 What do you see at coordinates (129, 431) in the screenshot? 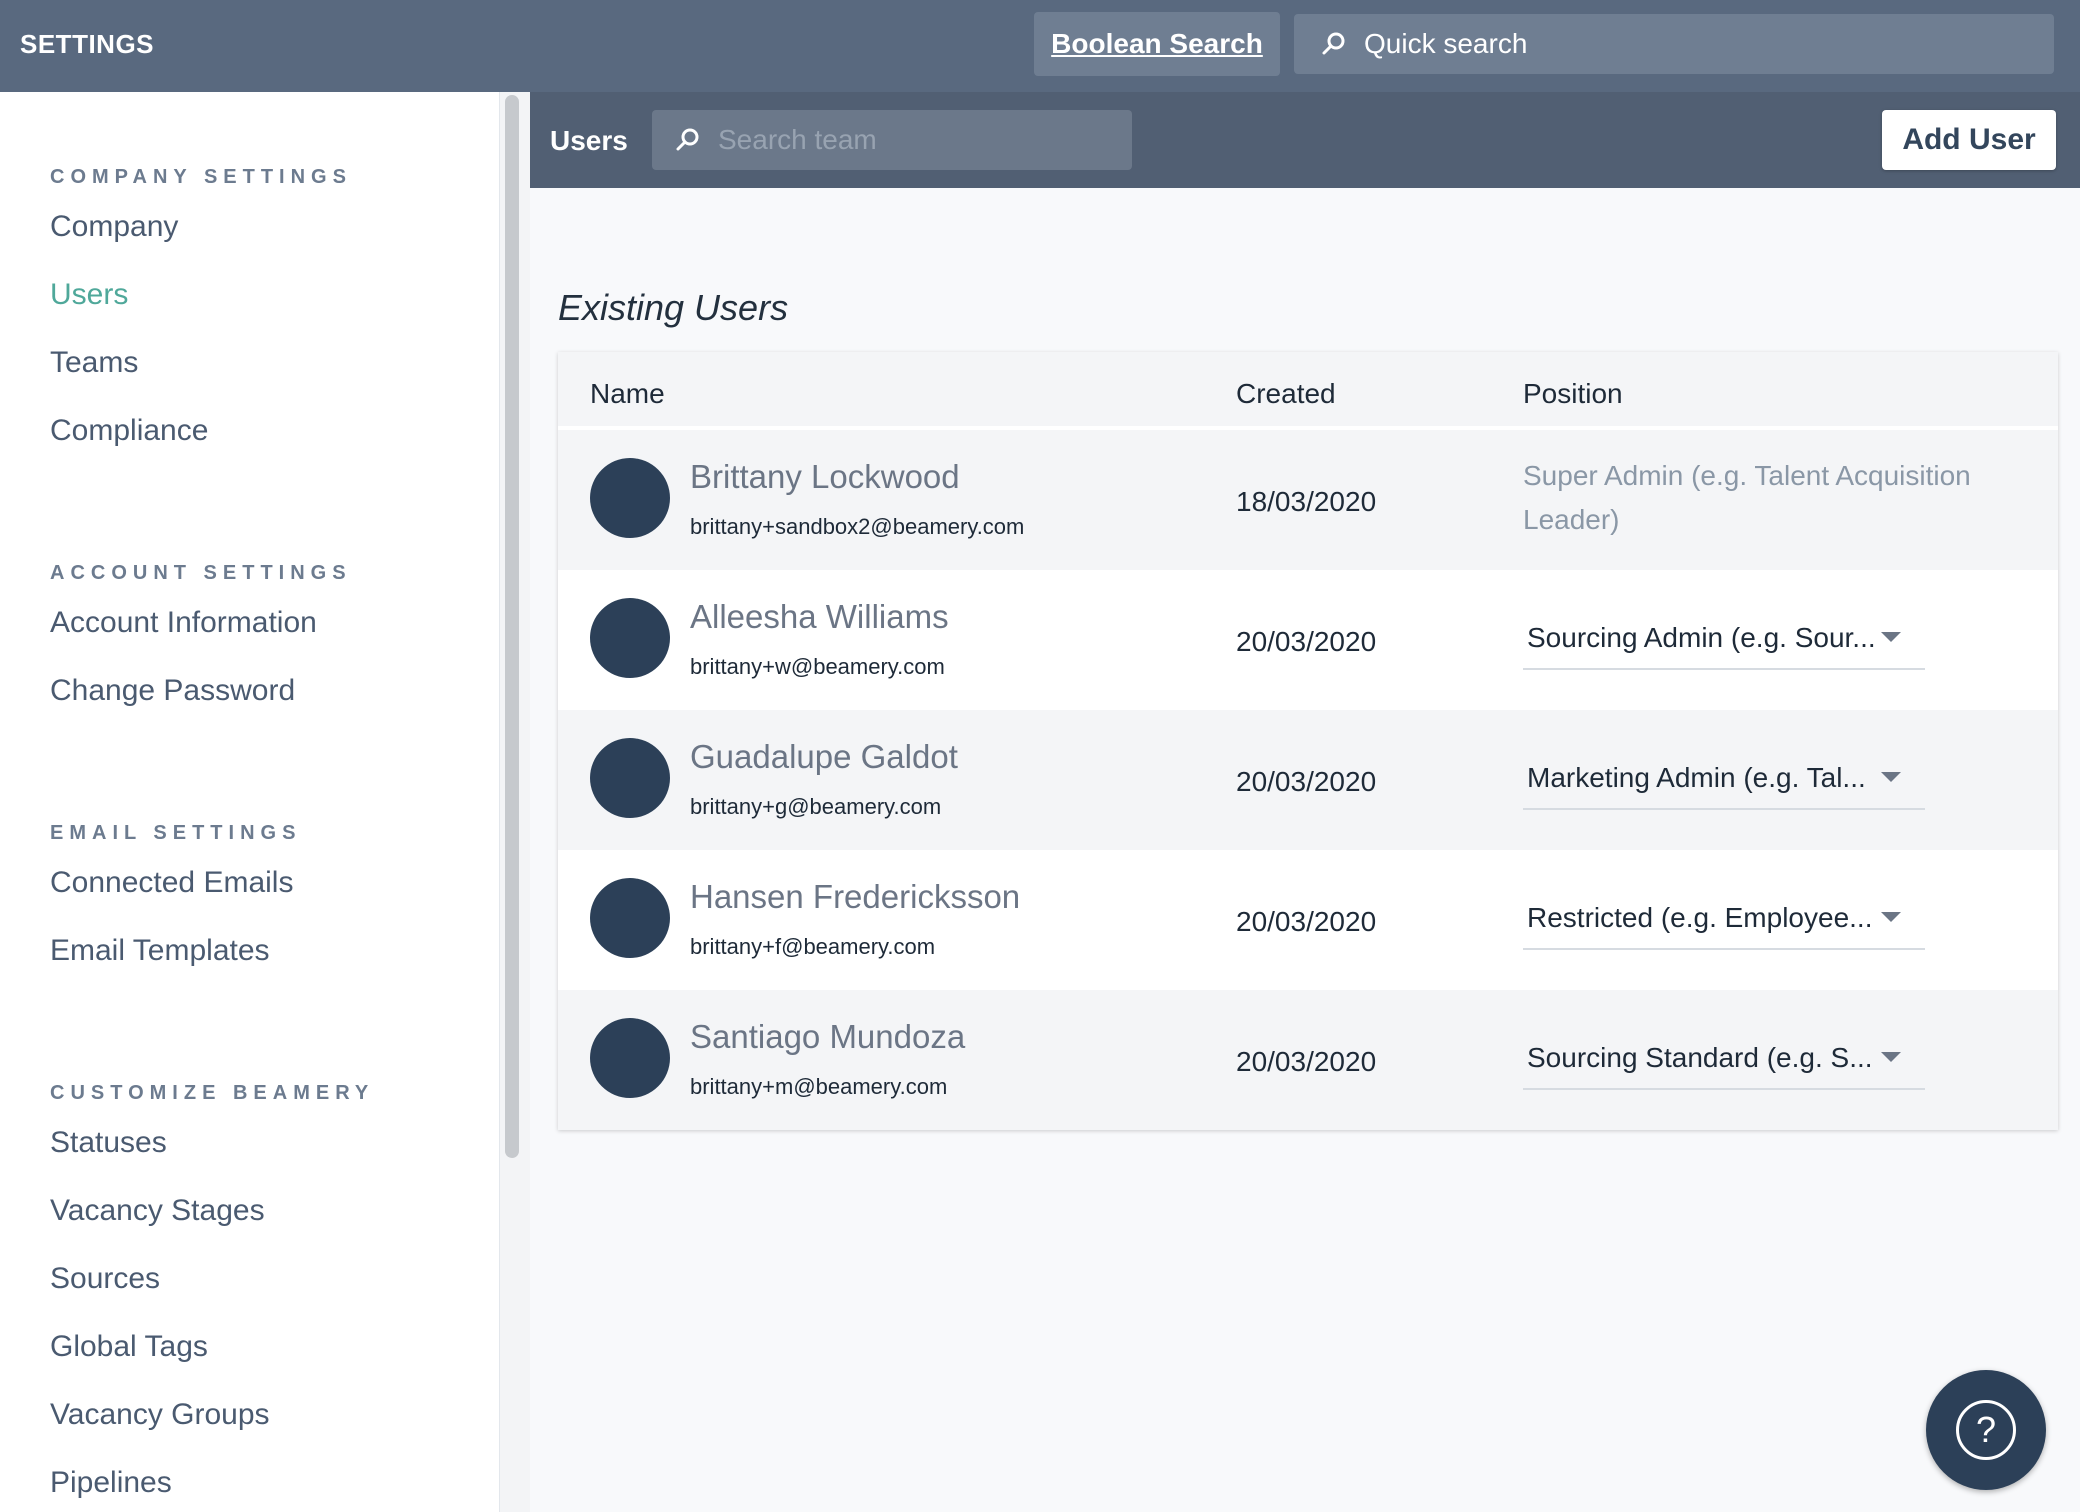
I see `sidebar-item-compliance: Compliance` at bounding box center [129, 431].